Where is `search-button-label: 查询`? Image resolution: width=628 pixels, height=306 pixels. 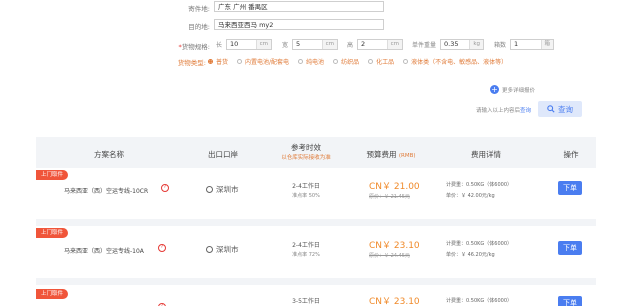 search-button-label: 查询 is located at coordinates (565, 109).